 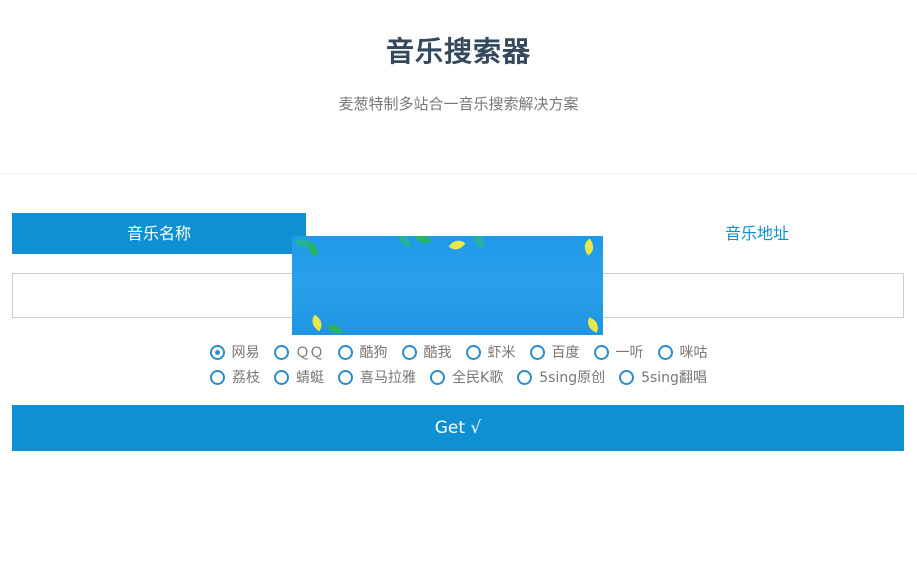 I want to click on source-option-lizhi: 荔枝, so click(x=235, y=377).